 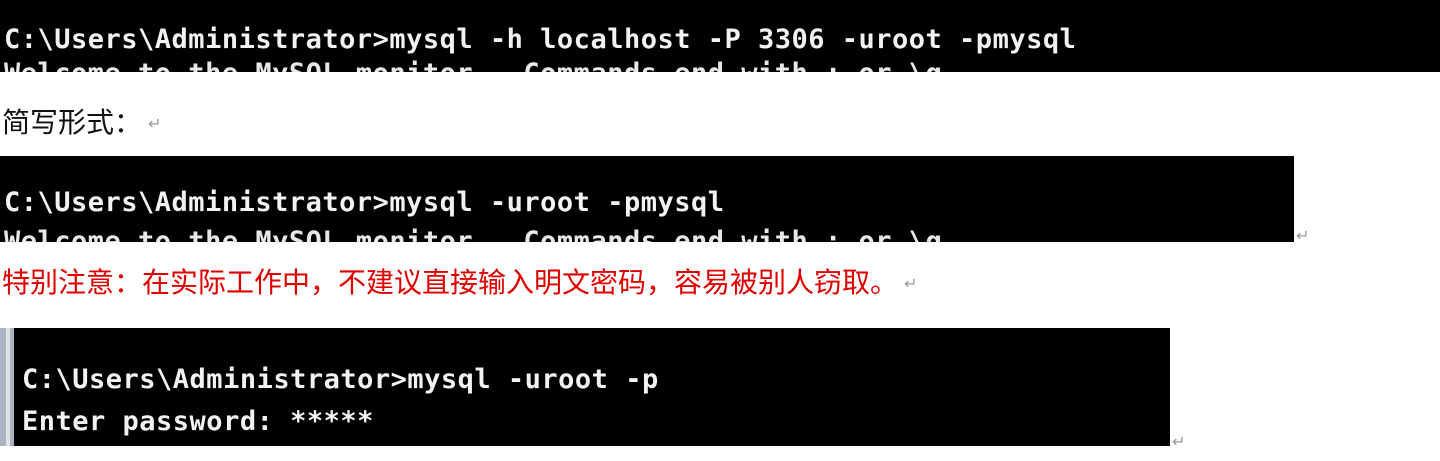 I want to click on warning-note: 特别注意：在实际工作中，不建议直接输入明文密码，容易被别人窃取。 ↵, so click(x=459, y=283).